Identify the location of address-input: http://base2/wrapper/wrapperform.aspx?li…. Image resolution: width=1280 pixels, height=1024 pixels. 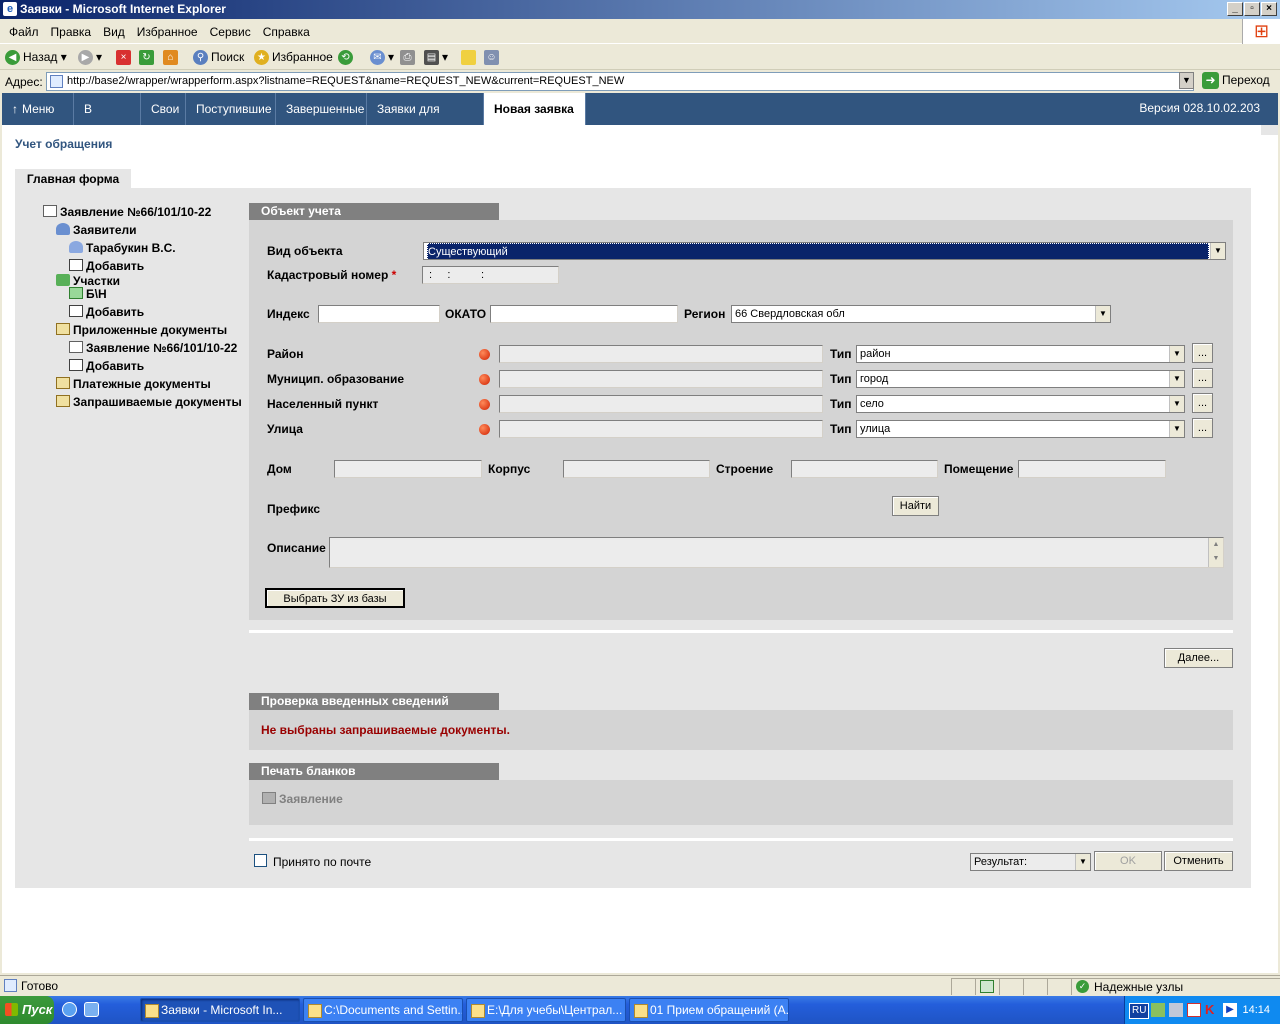
(620, 81).